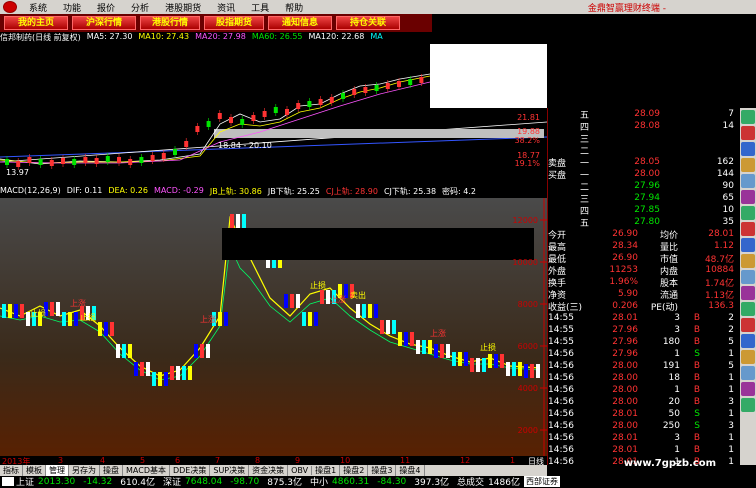 This screenshot has width=756, height=488. What do you see at coordinates (57, 470) in the screenshot?
I see `indicator-tab: 管理` at bounding box center [57, 470].